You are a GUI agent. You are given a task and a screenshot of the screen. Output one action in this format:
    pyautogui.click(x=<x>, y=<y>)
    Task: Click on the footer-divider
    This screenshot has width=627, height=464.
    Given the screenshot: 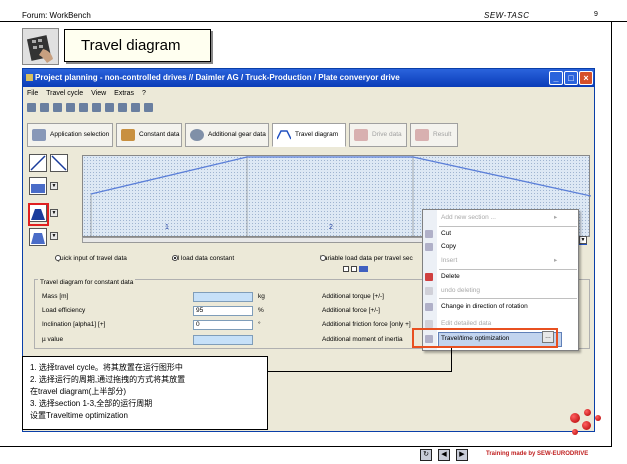 What is the action you would take?
    pyautogui.click(x=306, y=446)
    